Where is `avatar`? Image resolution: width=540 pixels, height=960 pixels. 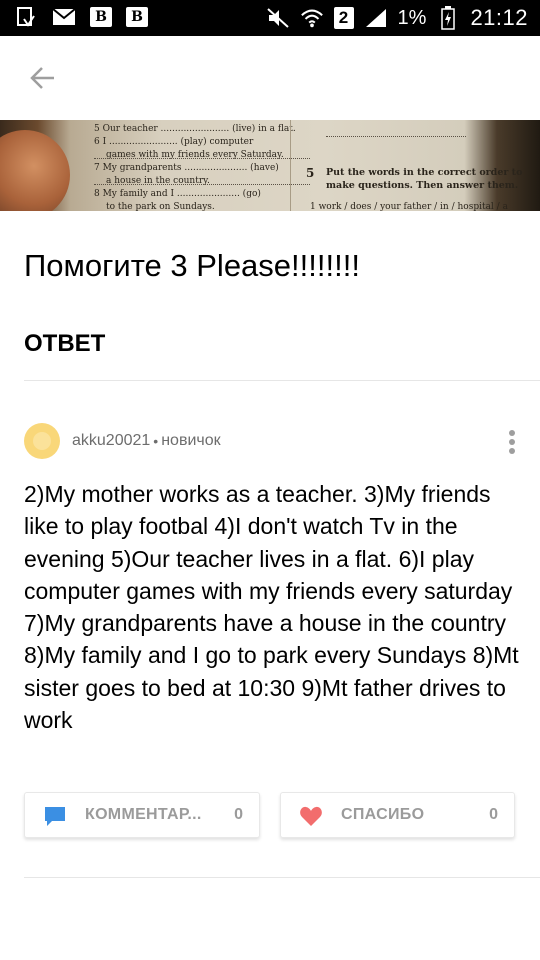
avatar is located at coordinates (42, 441).